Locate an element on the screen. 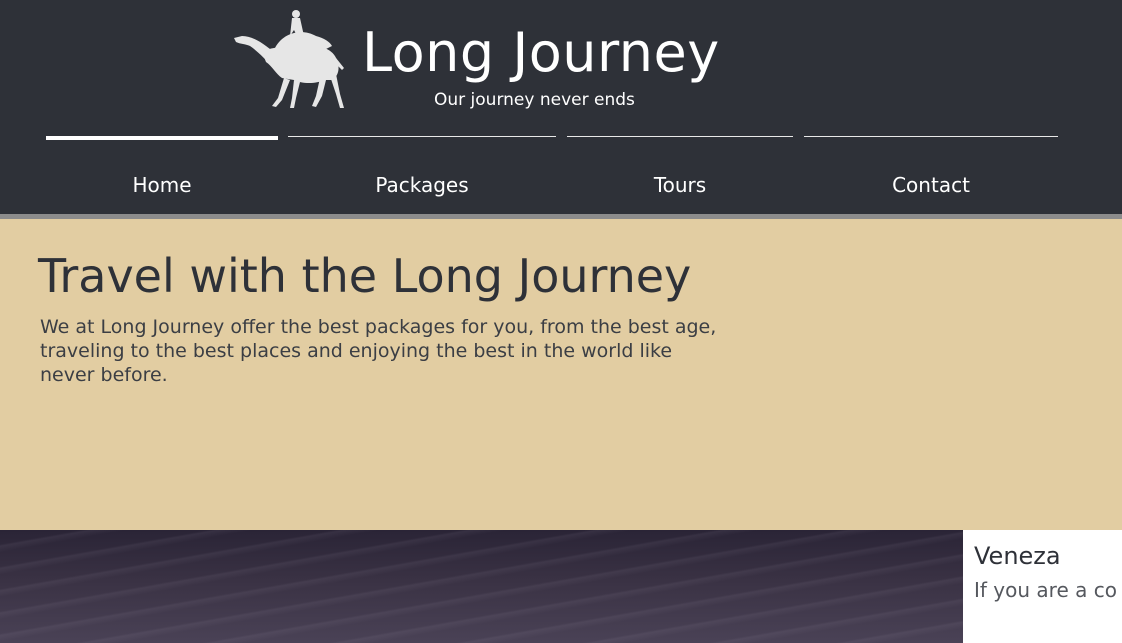  nav-label: Tours is located at coordinates (680, 185).